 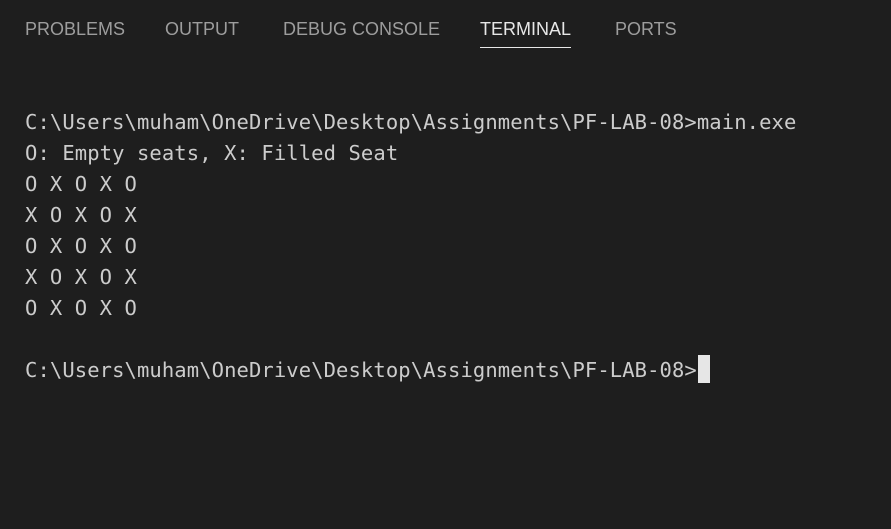 I want to click on tab-ports: PORTS, so click(x=646, y=30).